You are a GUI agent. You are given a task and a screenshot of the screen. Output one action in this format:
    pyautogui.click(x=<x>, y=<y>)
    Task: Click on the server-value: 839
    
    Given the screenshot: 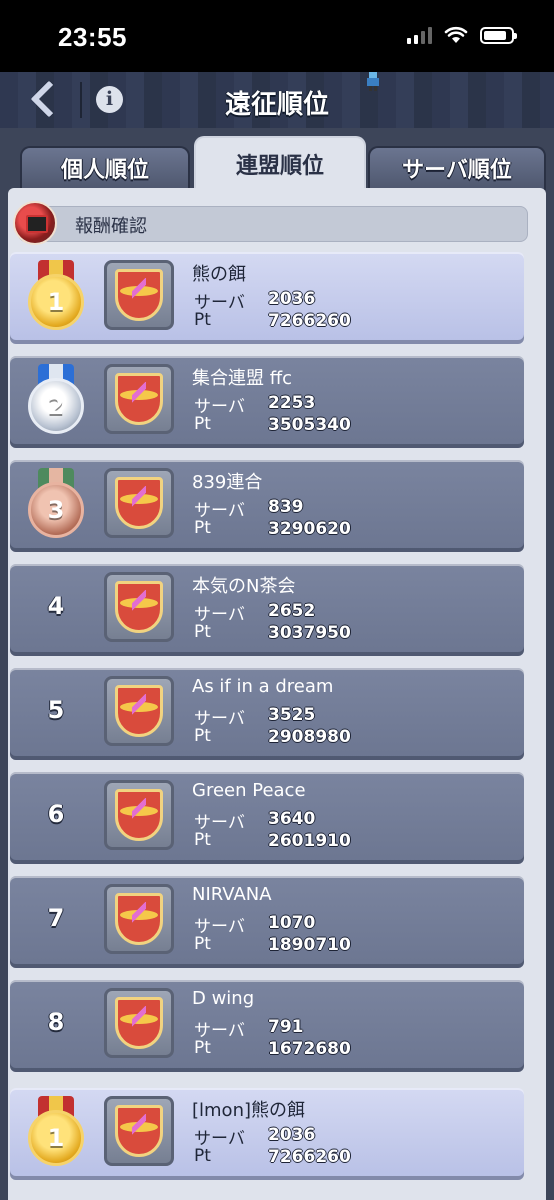 What is the action you would take?
    pyautogui.click(x=286, y=507)
    